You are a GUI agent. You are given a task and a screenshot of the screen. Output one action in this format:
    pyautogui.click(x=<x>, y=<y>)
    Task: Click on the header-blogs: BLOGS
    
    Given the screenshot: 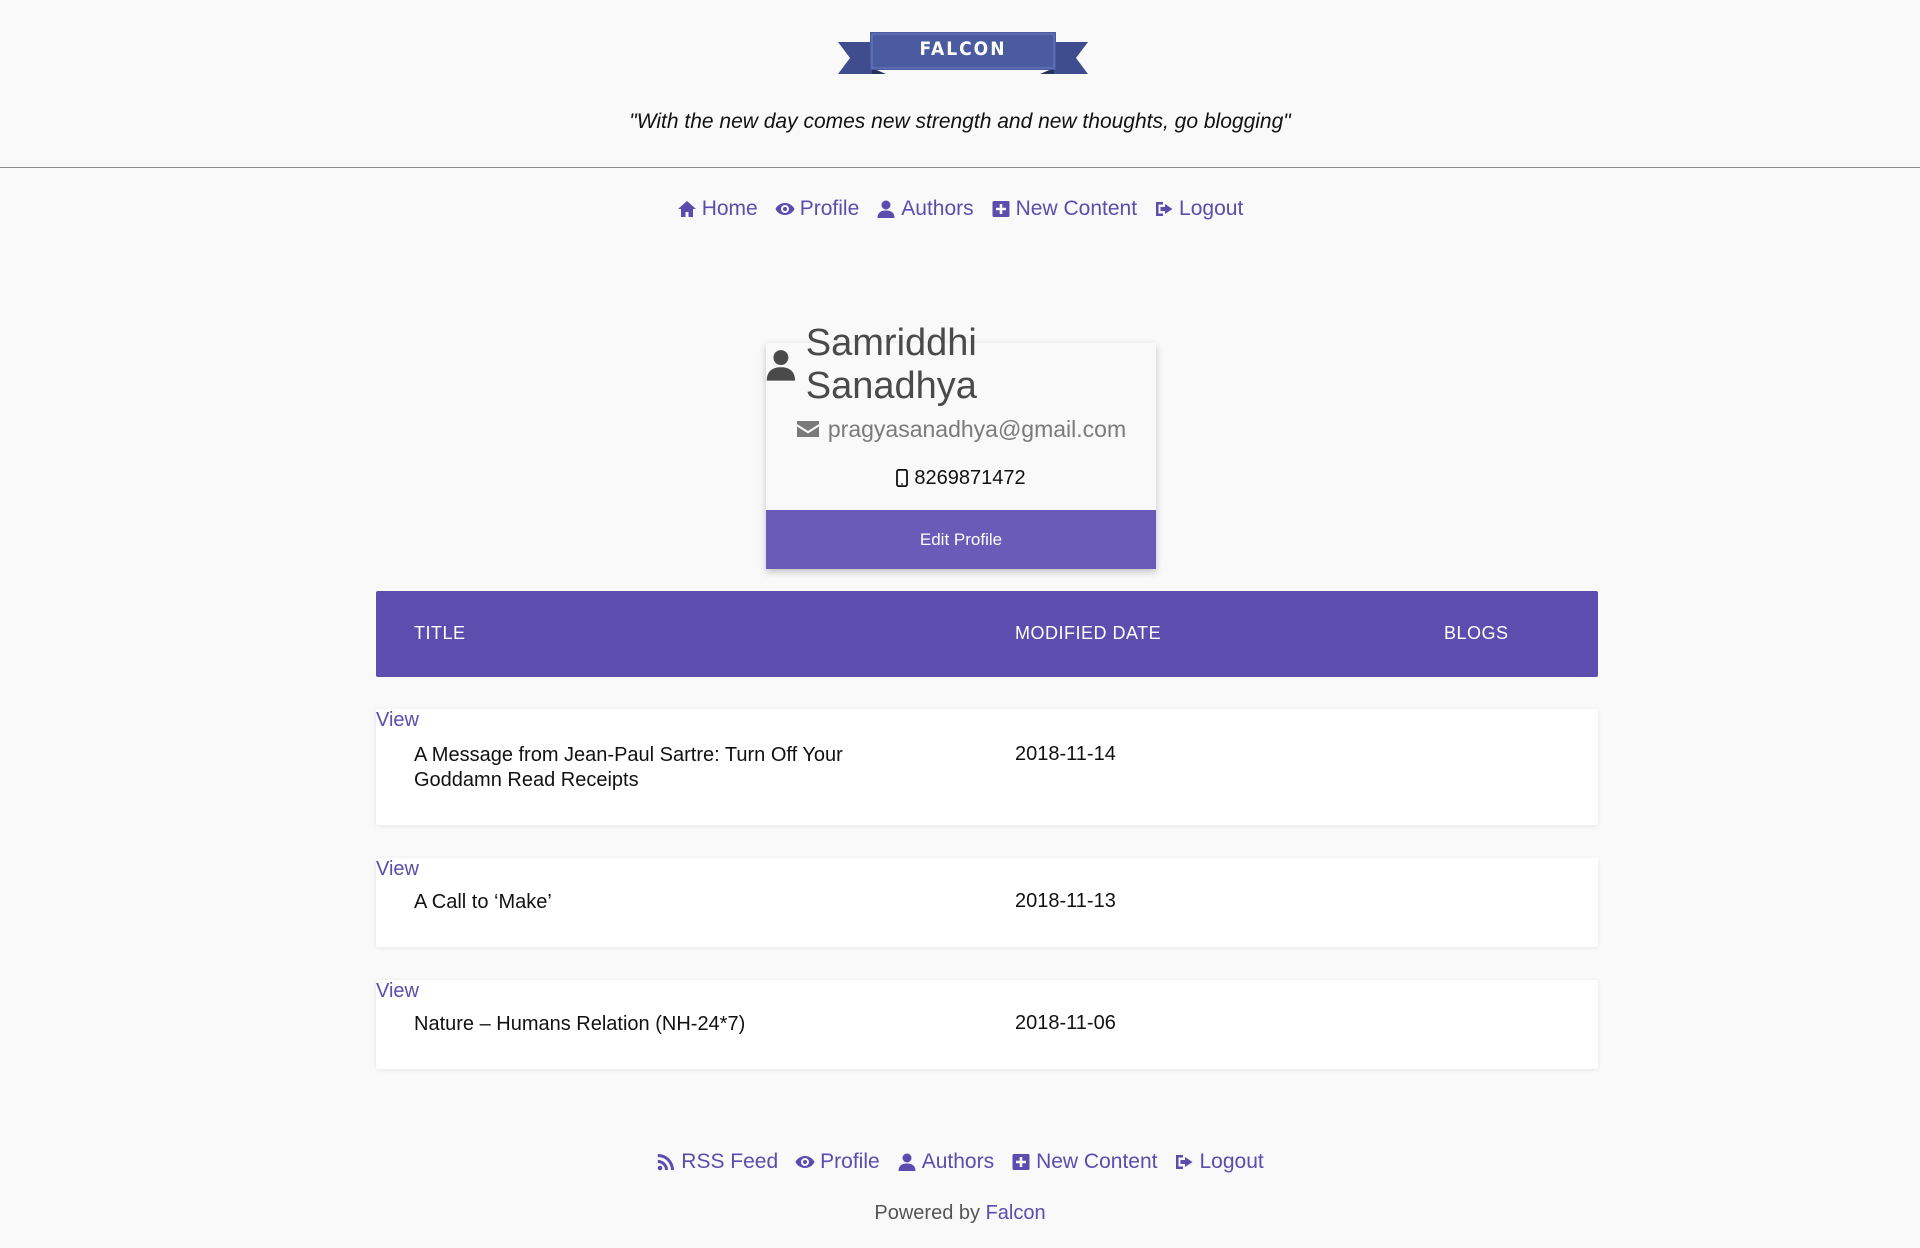 What is the action you would take?
    pyautogui.click(x=1476, y=633)
    